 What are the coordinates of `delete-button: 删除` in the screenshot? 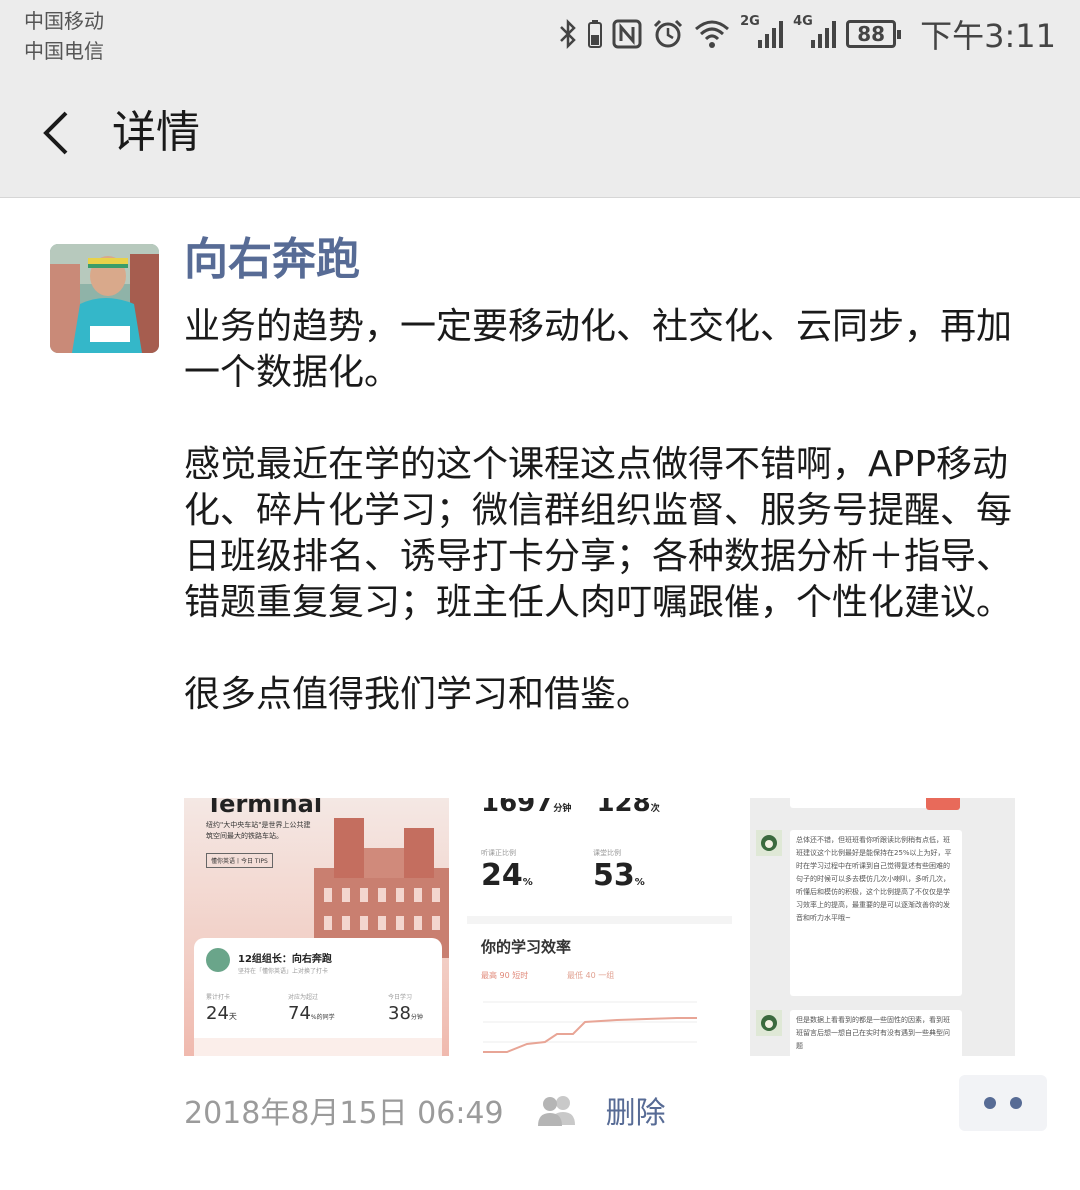 It's located at (636, 1110).